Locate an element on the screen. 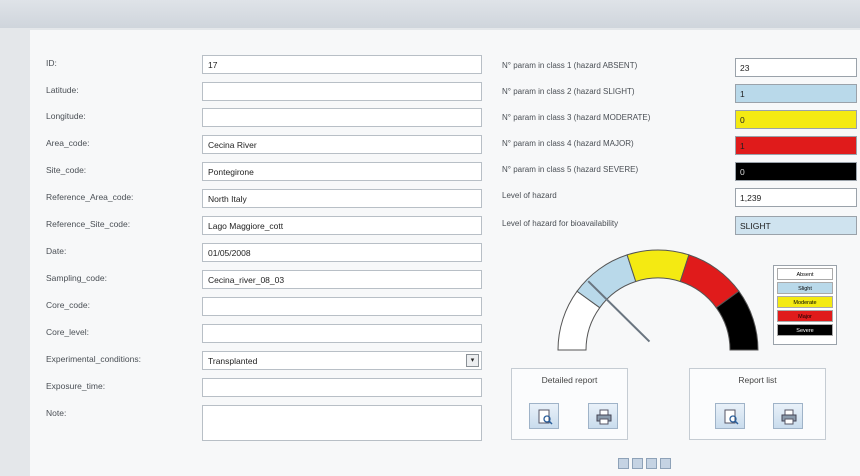 The width and height of the screenshot is (860, 476). hazard-label: N° param in class 5 (hazard SEVERE) is located at coordinates (570, 169).